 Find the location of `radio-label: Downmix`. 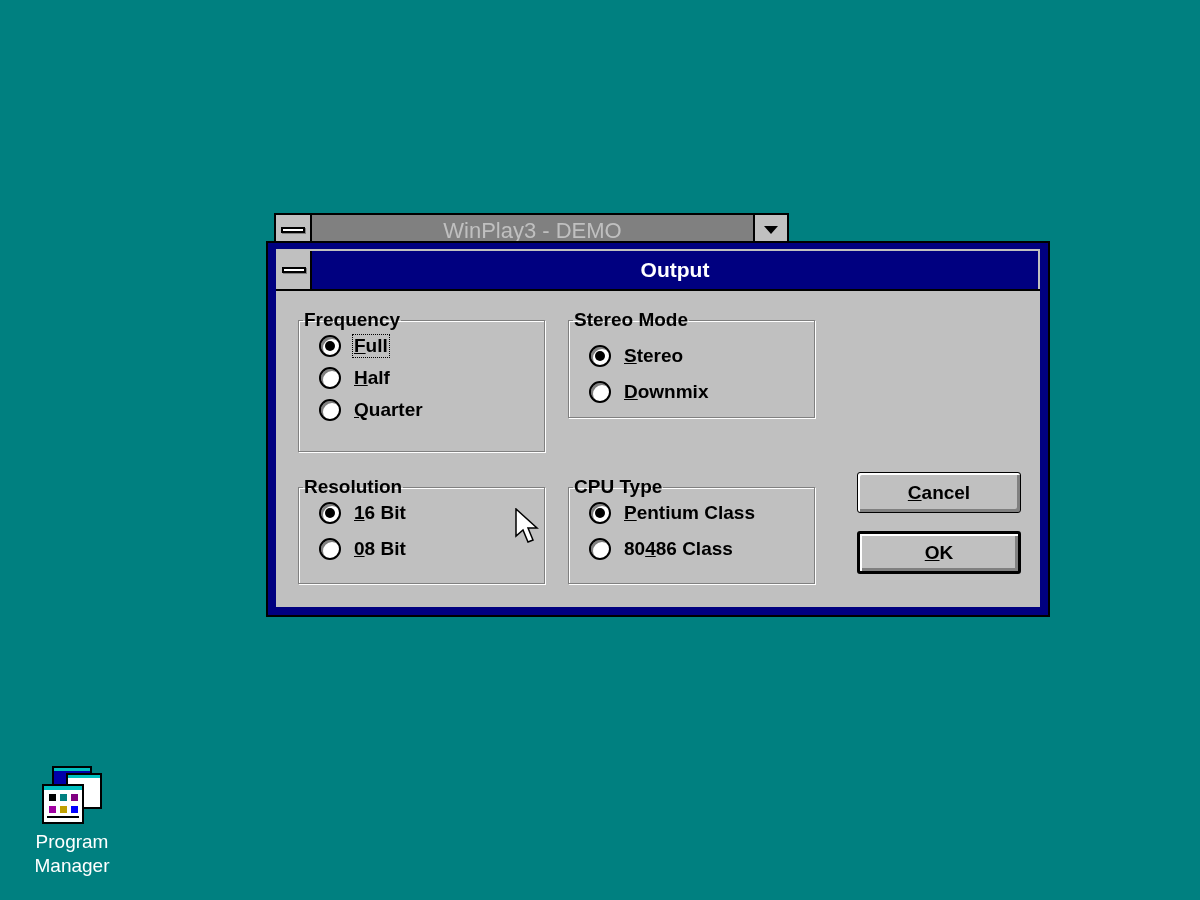

radio-label: Downmix is located at coordinates (666, 392).